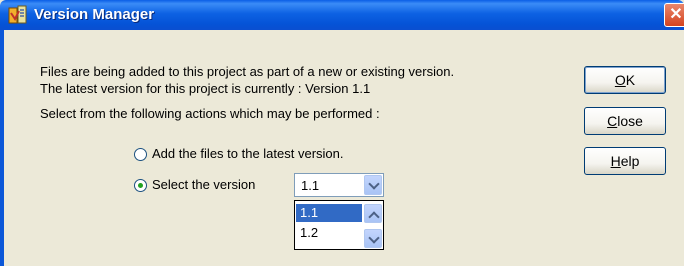 The width and height of the screenshot is (684, 266). I want to click on close-label-mnemonic: C, so click(612, 121).